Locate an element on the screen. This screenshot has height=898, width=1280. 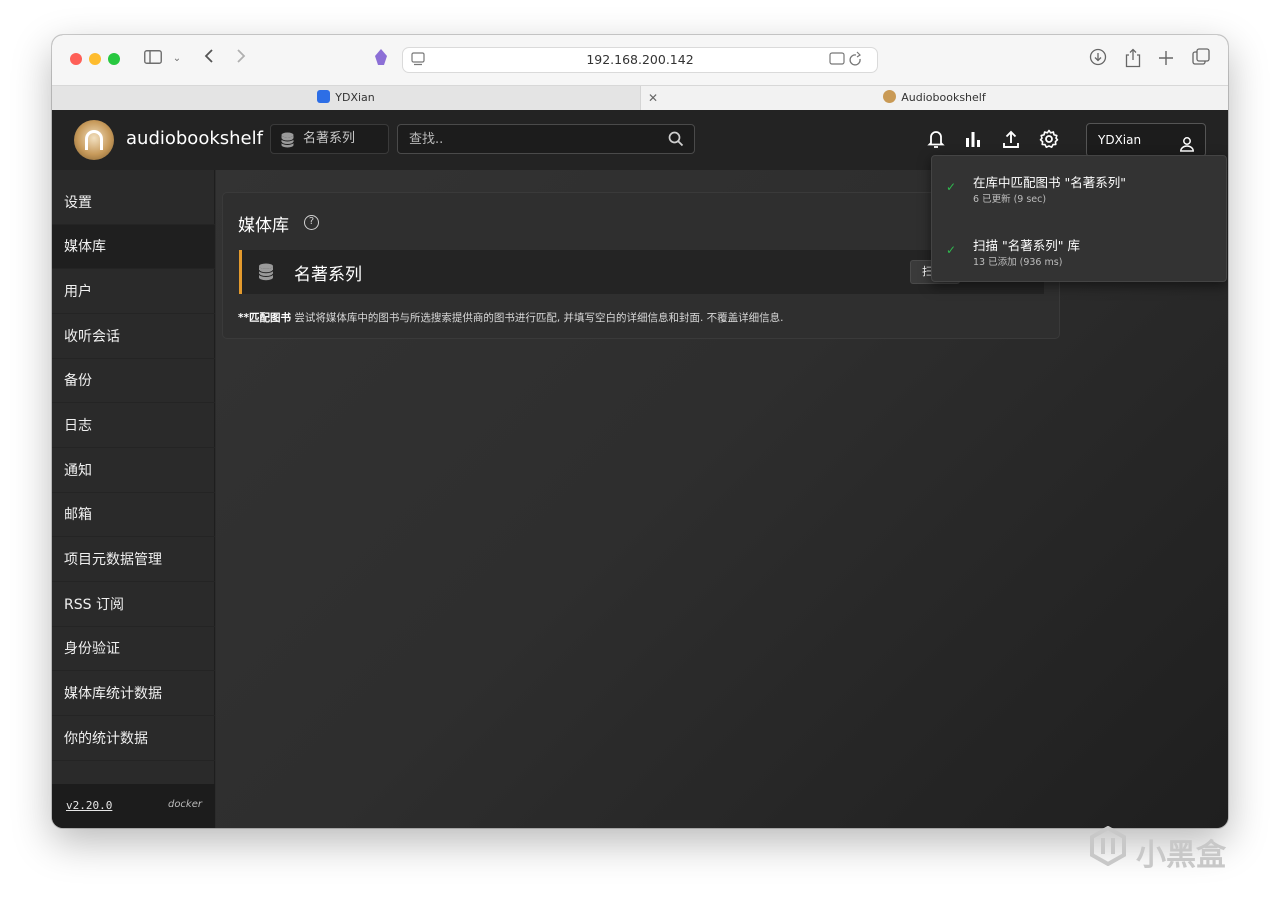
library-select-label: 名著系列 is located at coordinates (329, 138).